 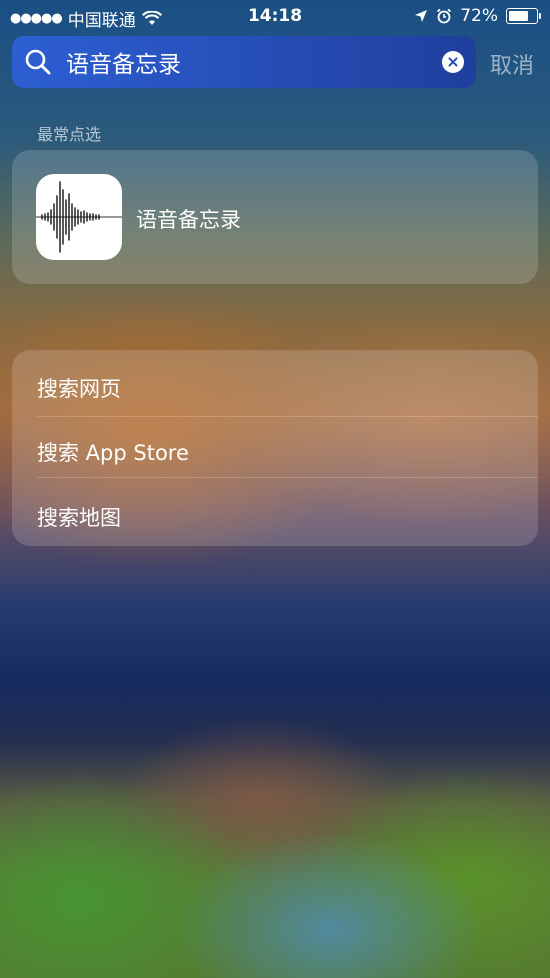 What do you see at coordinates (444, 16) in the screenshot?
I see `alarm-clock-icon` at bounding box center [444, 16].